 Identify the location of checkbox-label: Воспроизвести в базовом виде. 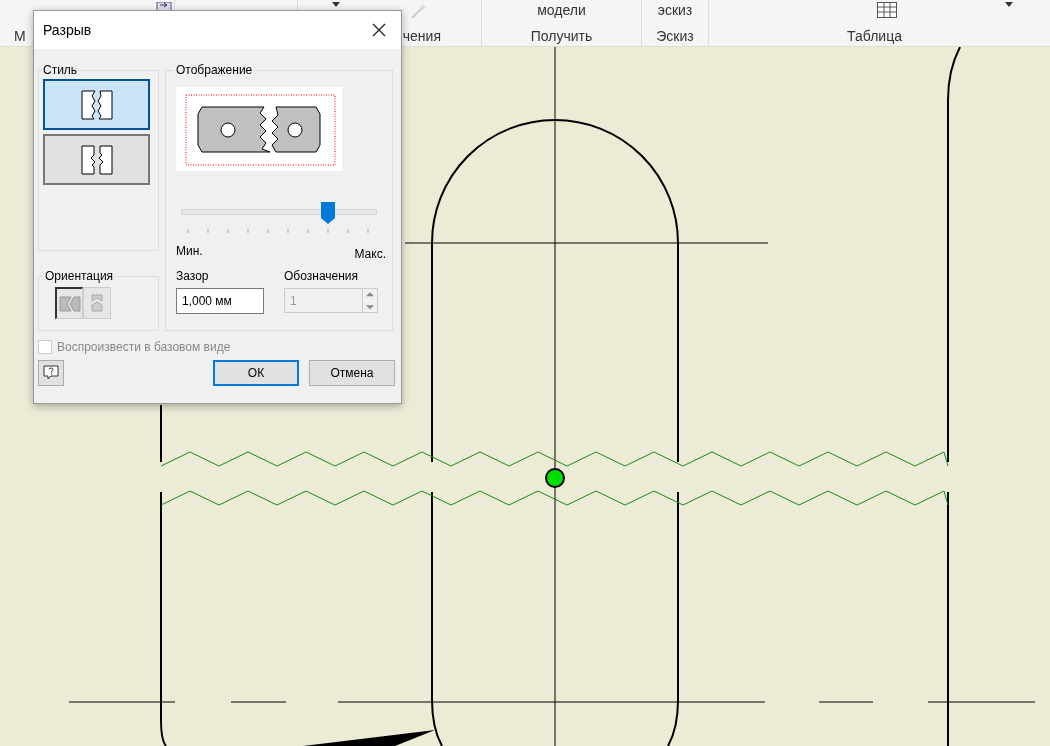
(144, 347).